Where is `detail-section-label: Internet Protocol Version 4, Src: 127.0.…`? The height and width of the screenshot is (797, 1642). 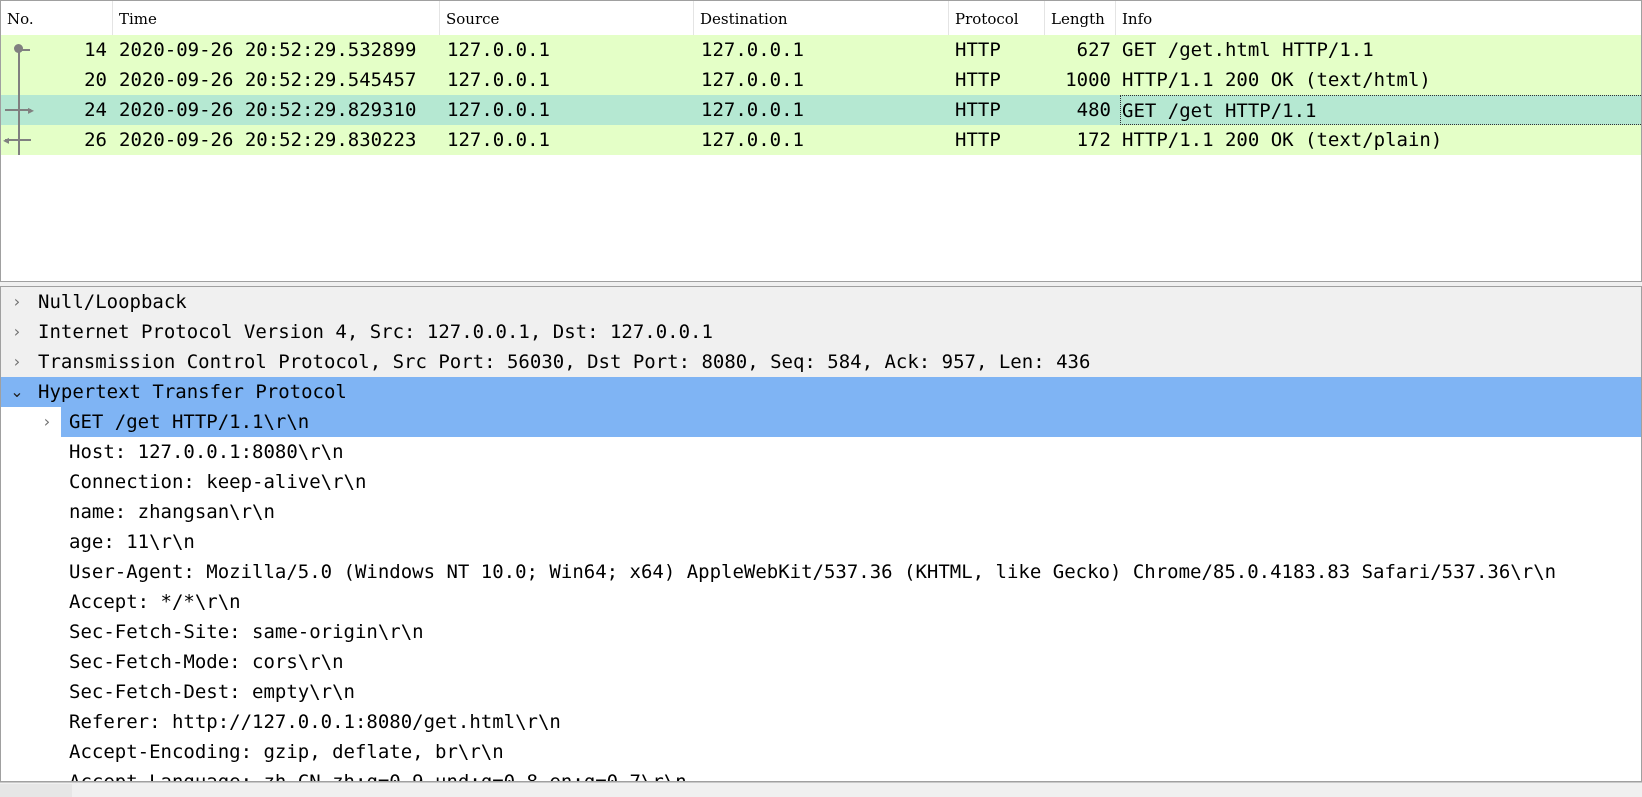 detail-section-label: Internet Protocol Version 4, Src: 127.0.… is located at coordinates (375, 332).